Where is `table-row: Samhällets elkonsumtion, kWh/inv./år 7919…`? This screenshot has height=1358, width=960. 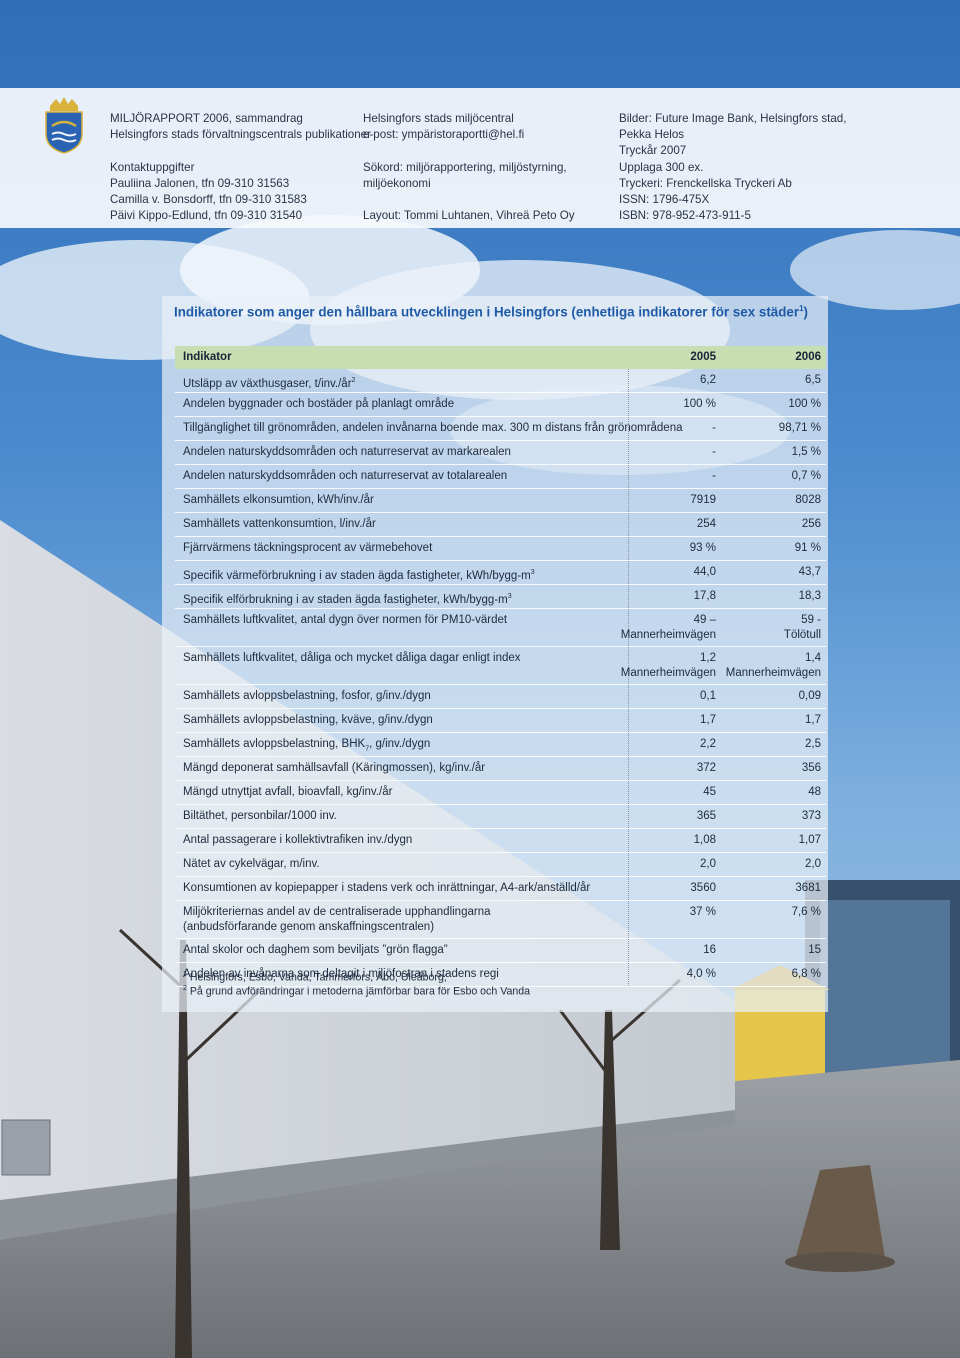
table-row: Samhällets elkonsumtion, kWh/inv./år 7919… is located at coordinates (500, 501).